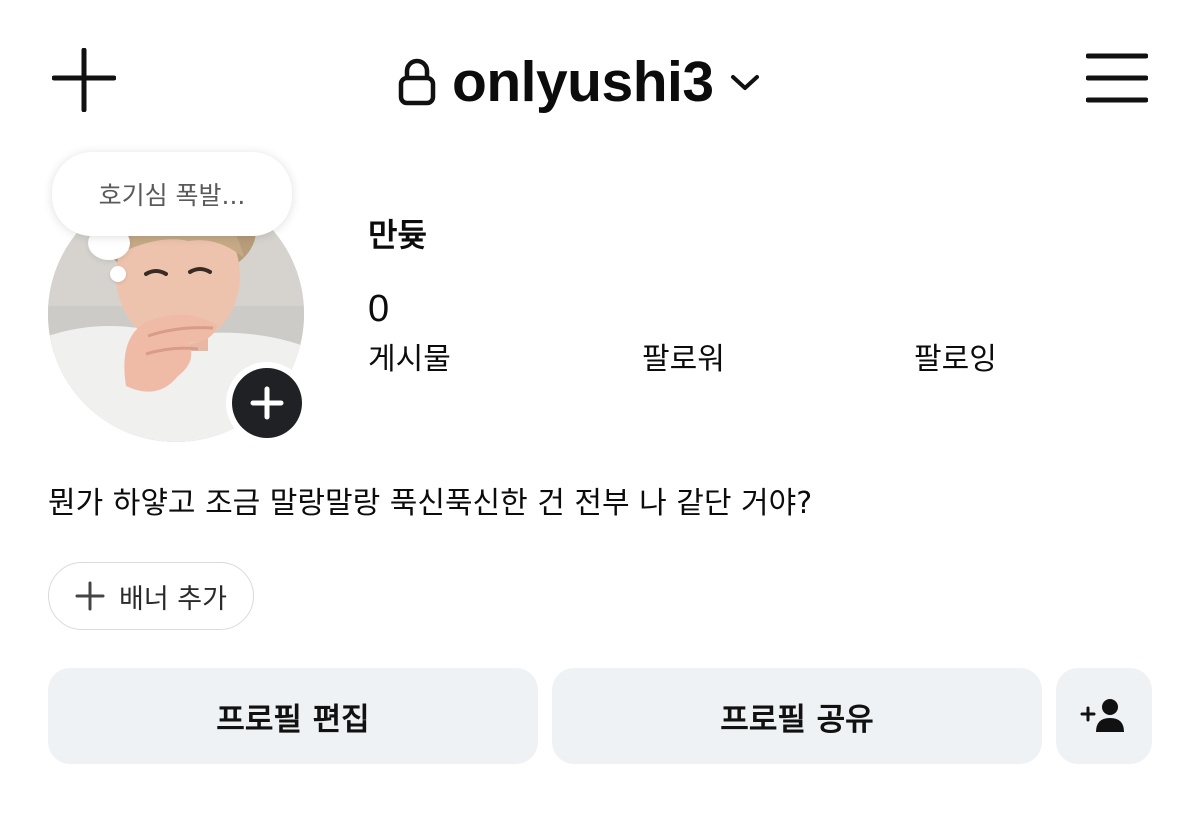 Image resolution: width=1200 pixels, height=822 pixels. What do you see at coordinates (293, 719) in the screenshot?
I see `edit-profile-label: 프로필 편집` at bounding box center [293, 719].